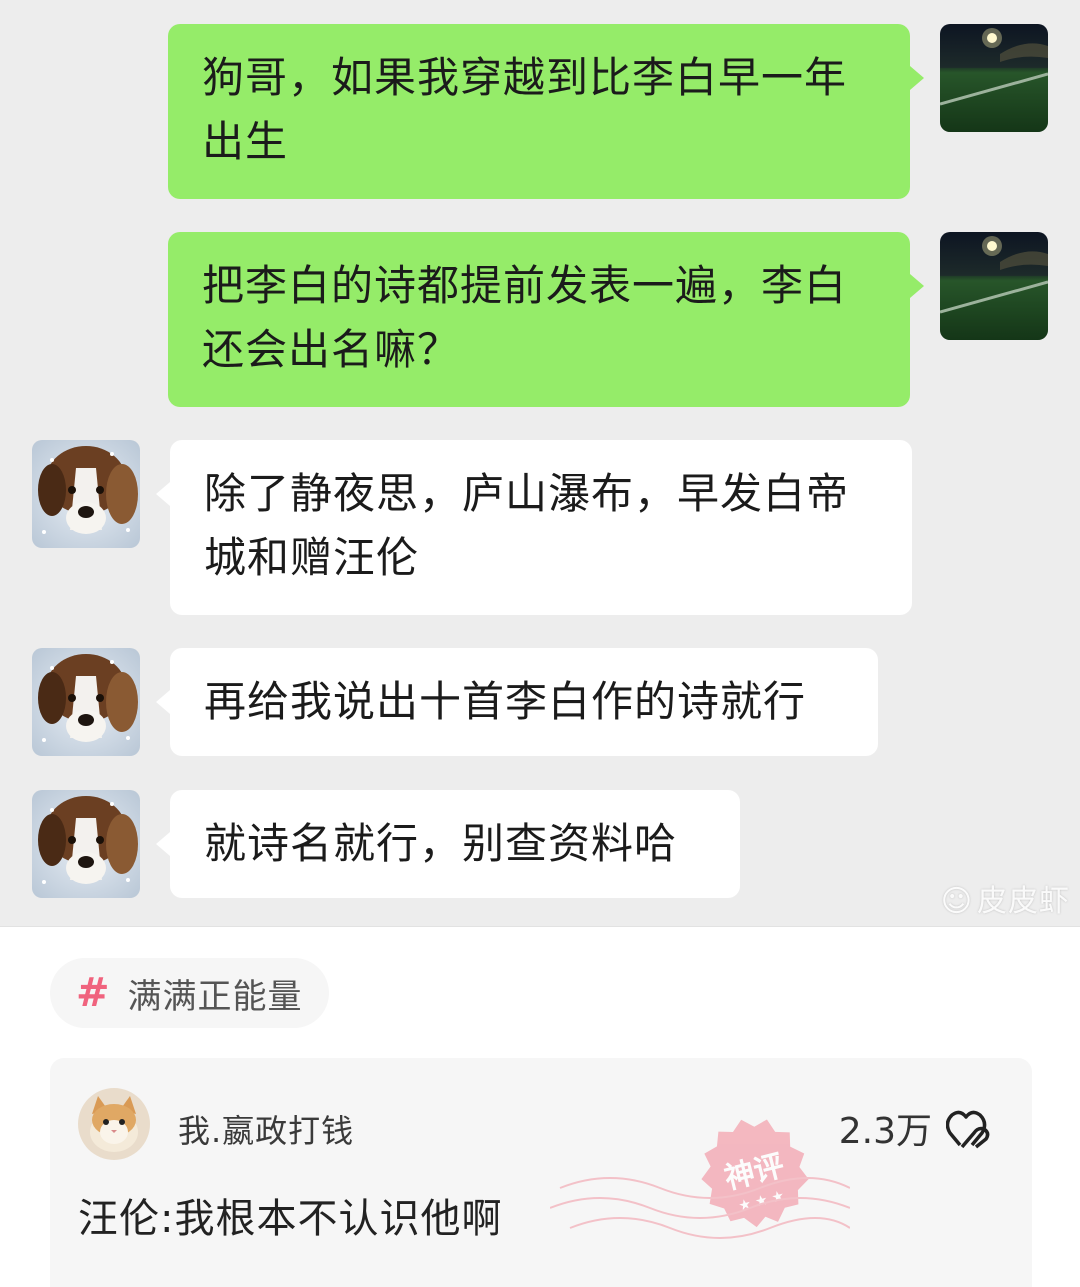  Describe the element at coordinates (312, 557) in the screenshot. I see `message-line: 城和赠汪伦` at that location.